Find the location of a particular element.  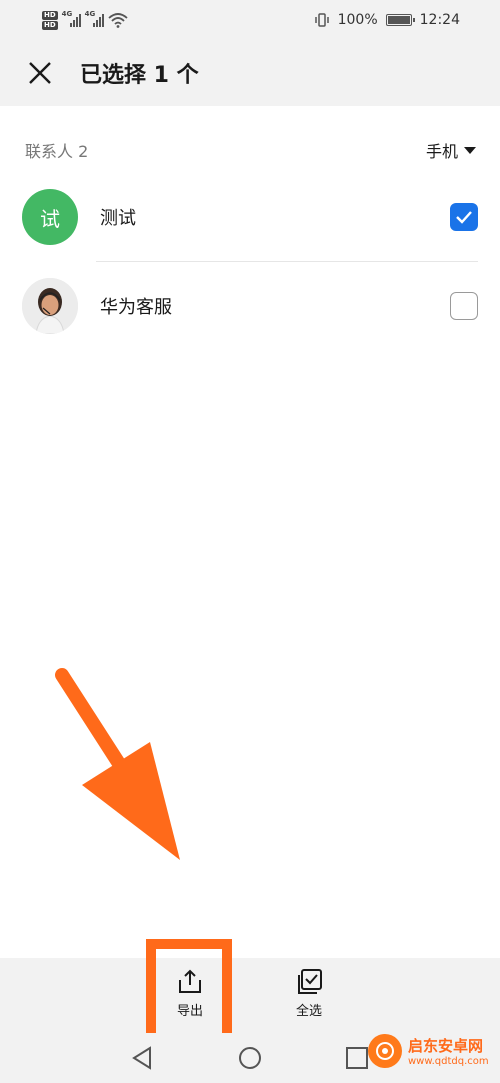

status-left: HD HD 4G 4G is located at coordinates (85, 20).